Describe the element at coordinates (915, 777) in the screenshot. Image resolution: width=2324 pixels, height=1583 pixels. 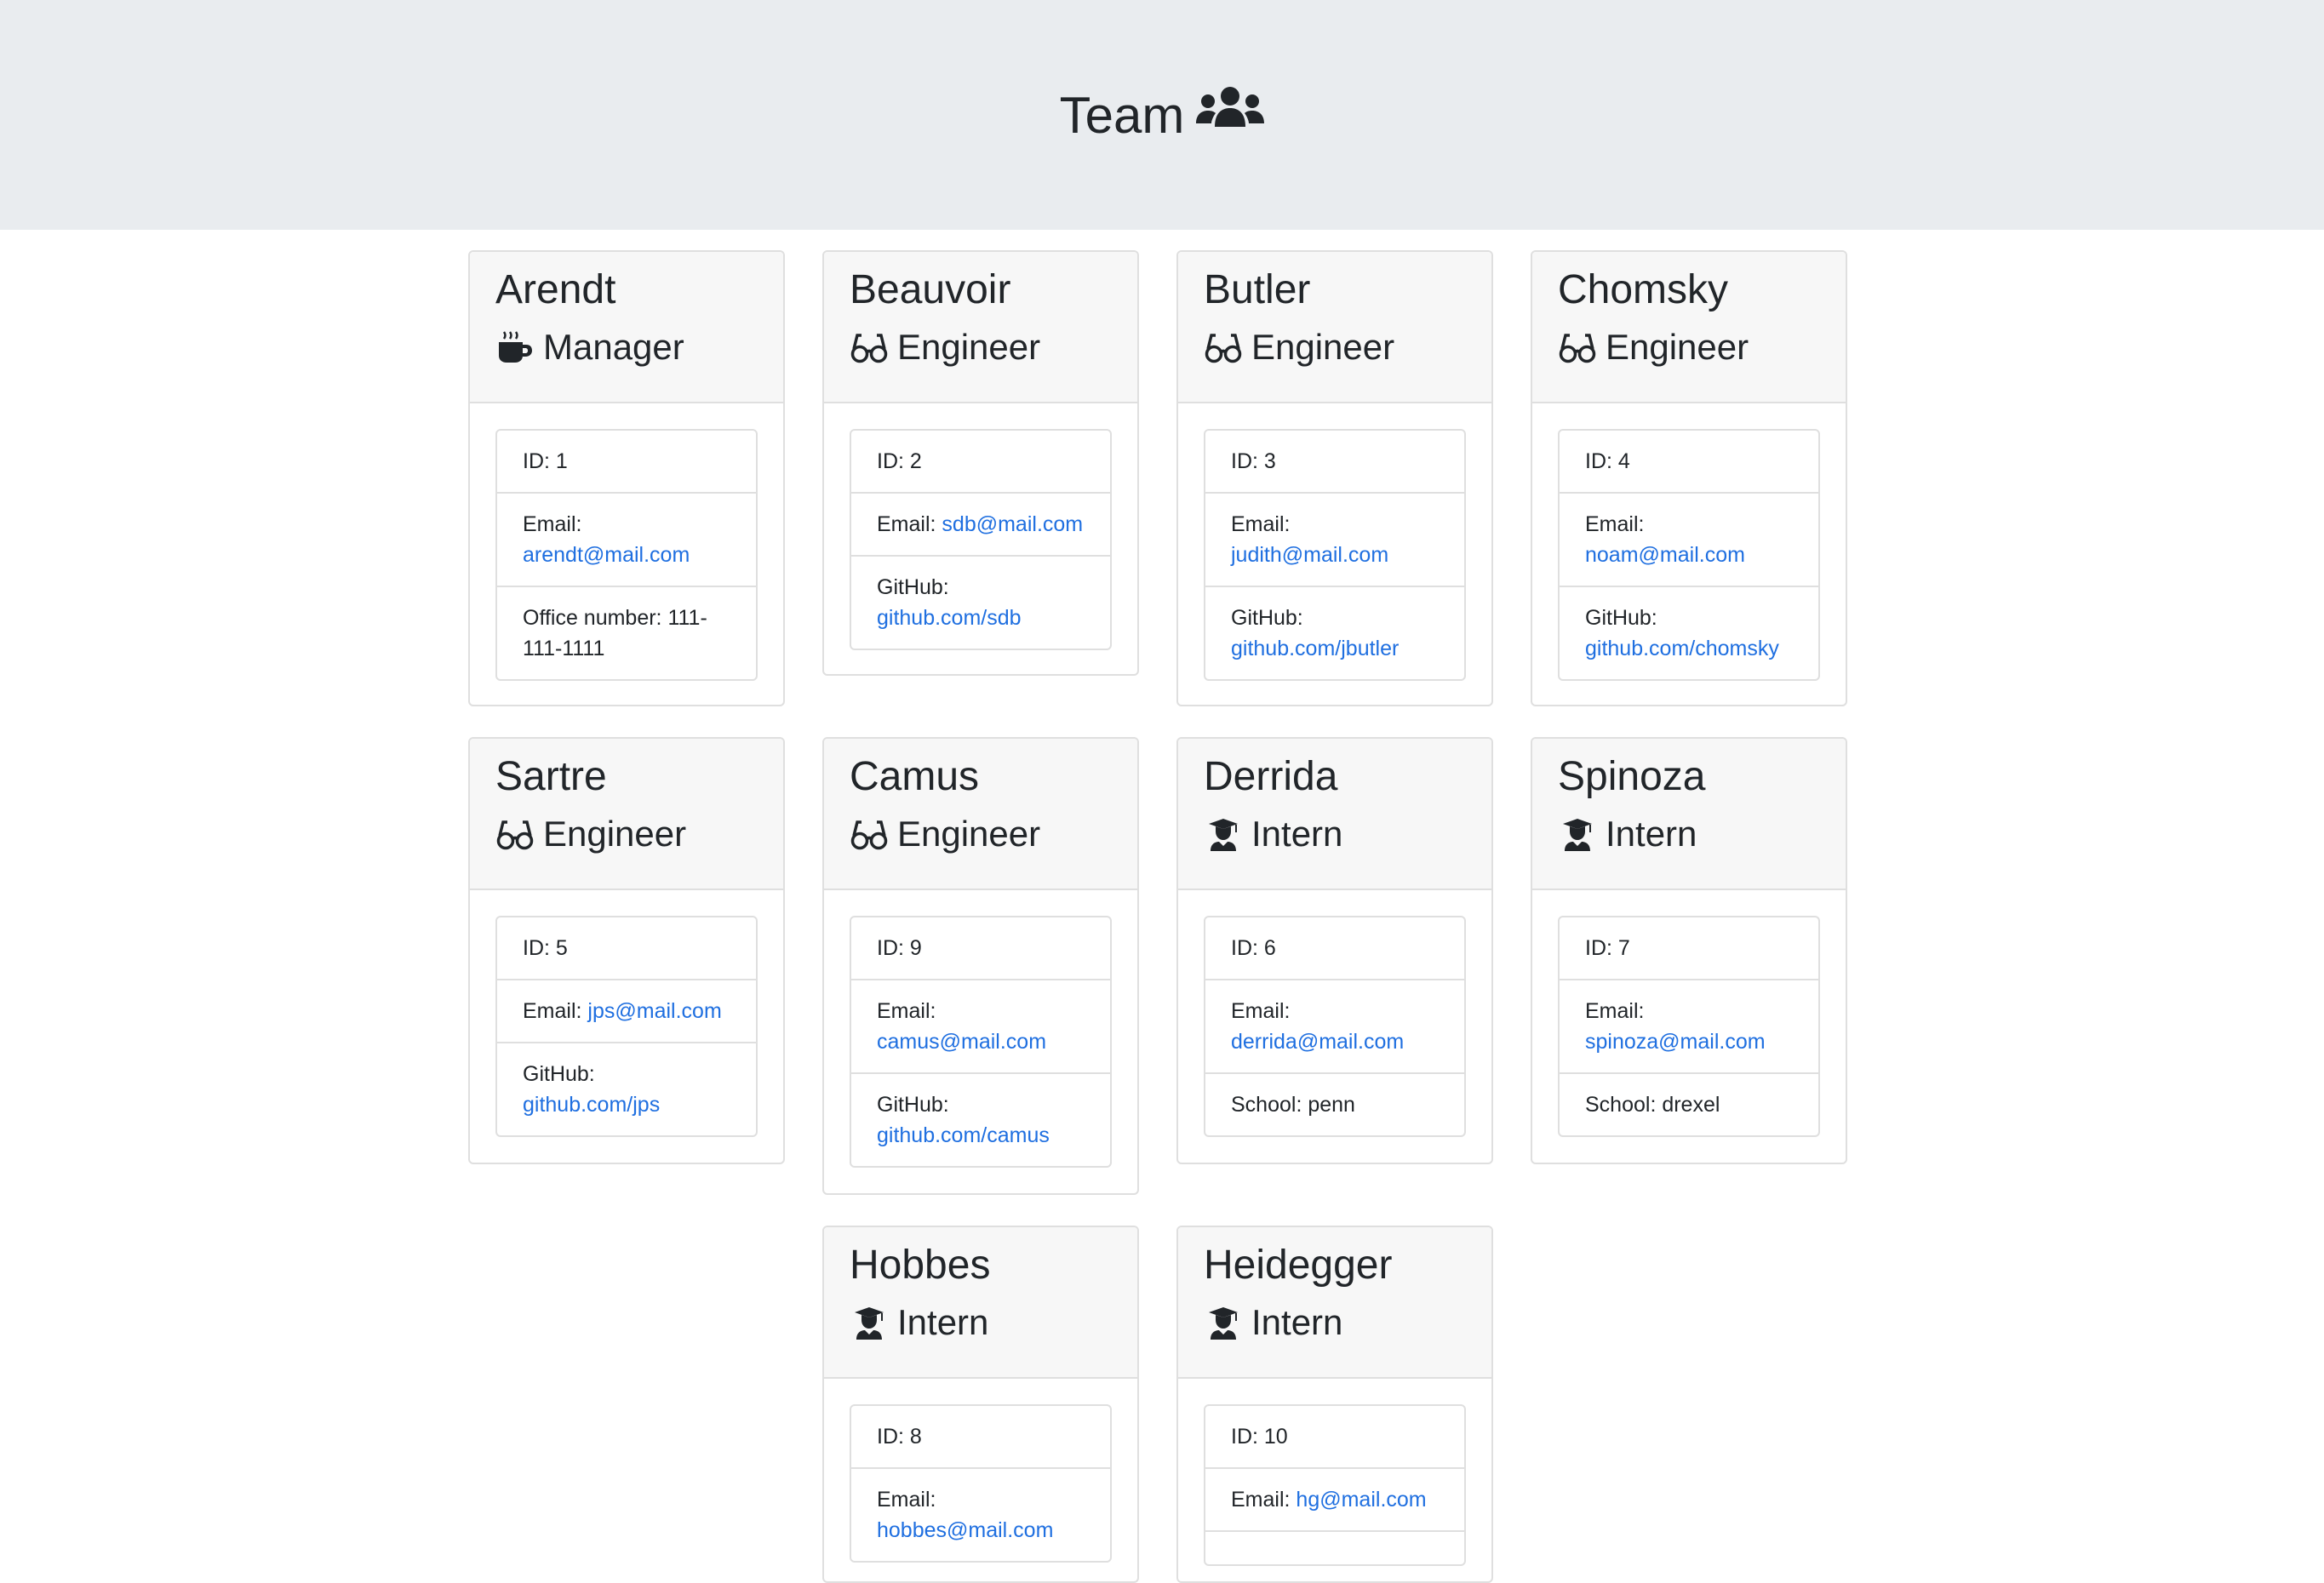
I see `employee-name: Camus` at that location.